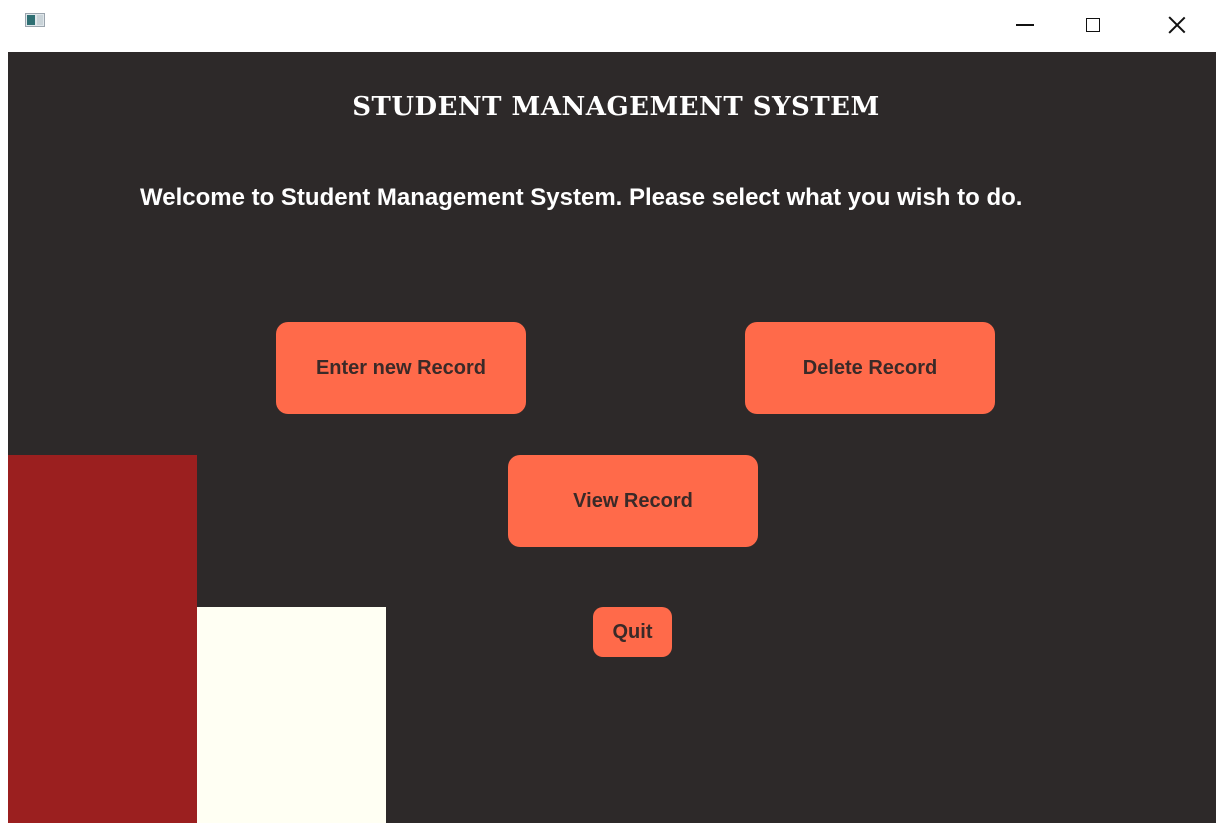 The image size is (1216, 823). Describe the element at coordinates (616, 107) in the screenshot. I see `page-title: STUDENT MANAGEMENT SYSTEM` at that location.